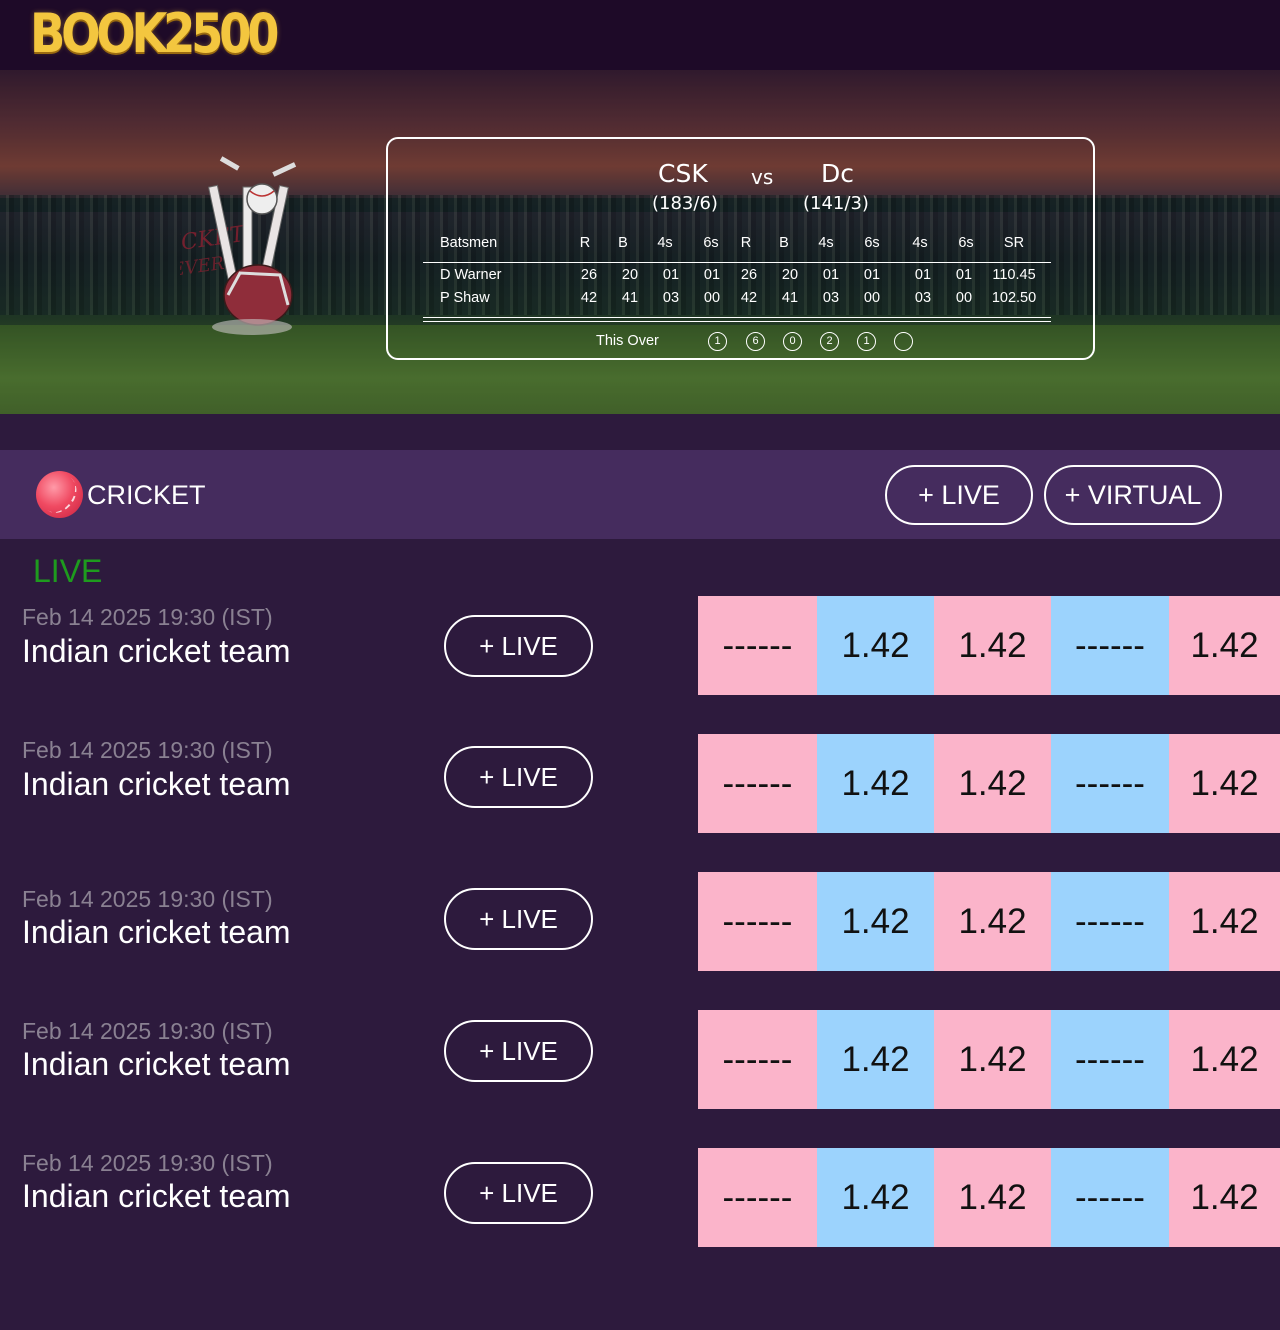  What do you see at coordinates (640, 35) in the screenshot?
I see `top-bar: BOOK2500` at bounding box center [640, 35].